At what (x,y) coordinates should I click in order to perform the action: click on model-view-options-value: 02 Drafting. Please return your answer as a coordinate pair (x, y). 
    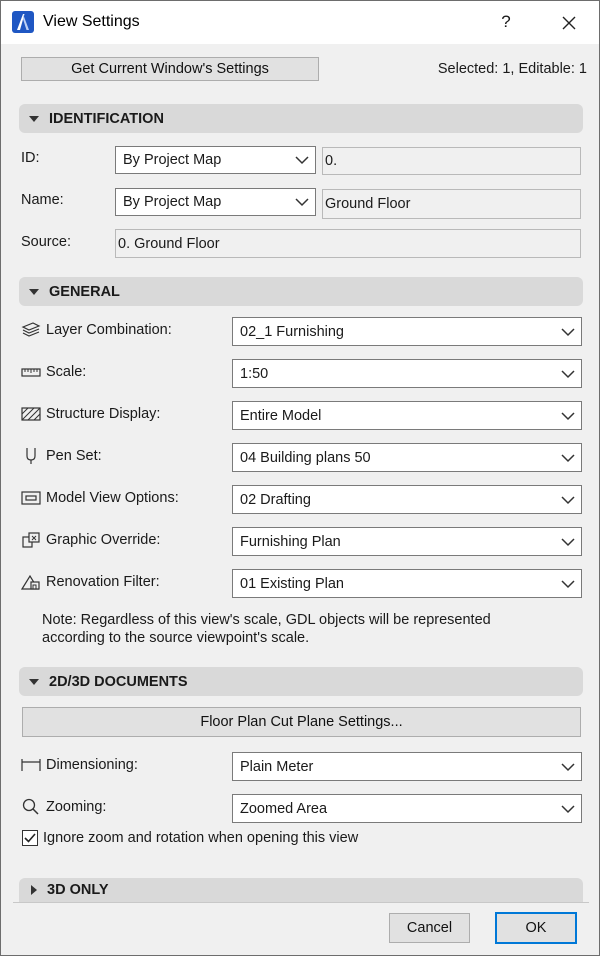
    Looking at the image, I should click on (275, 499).